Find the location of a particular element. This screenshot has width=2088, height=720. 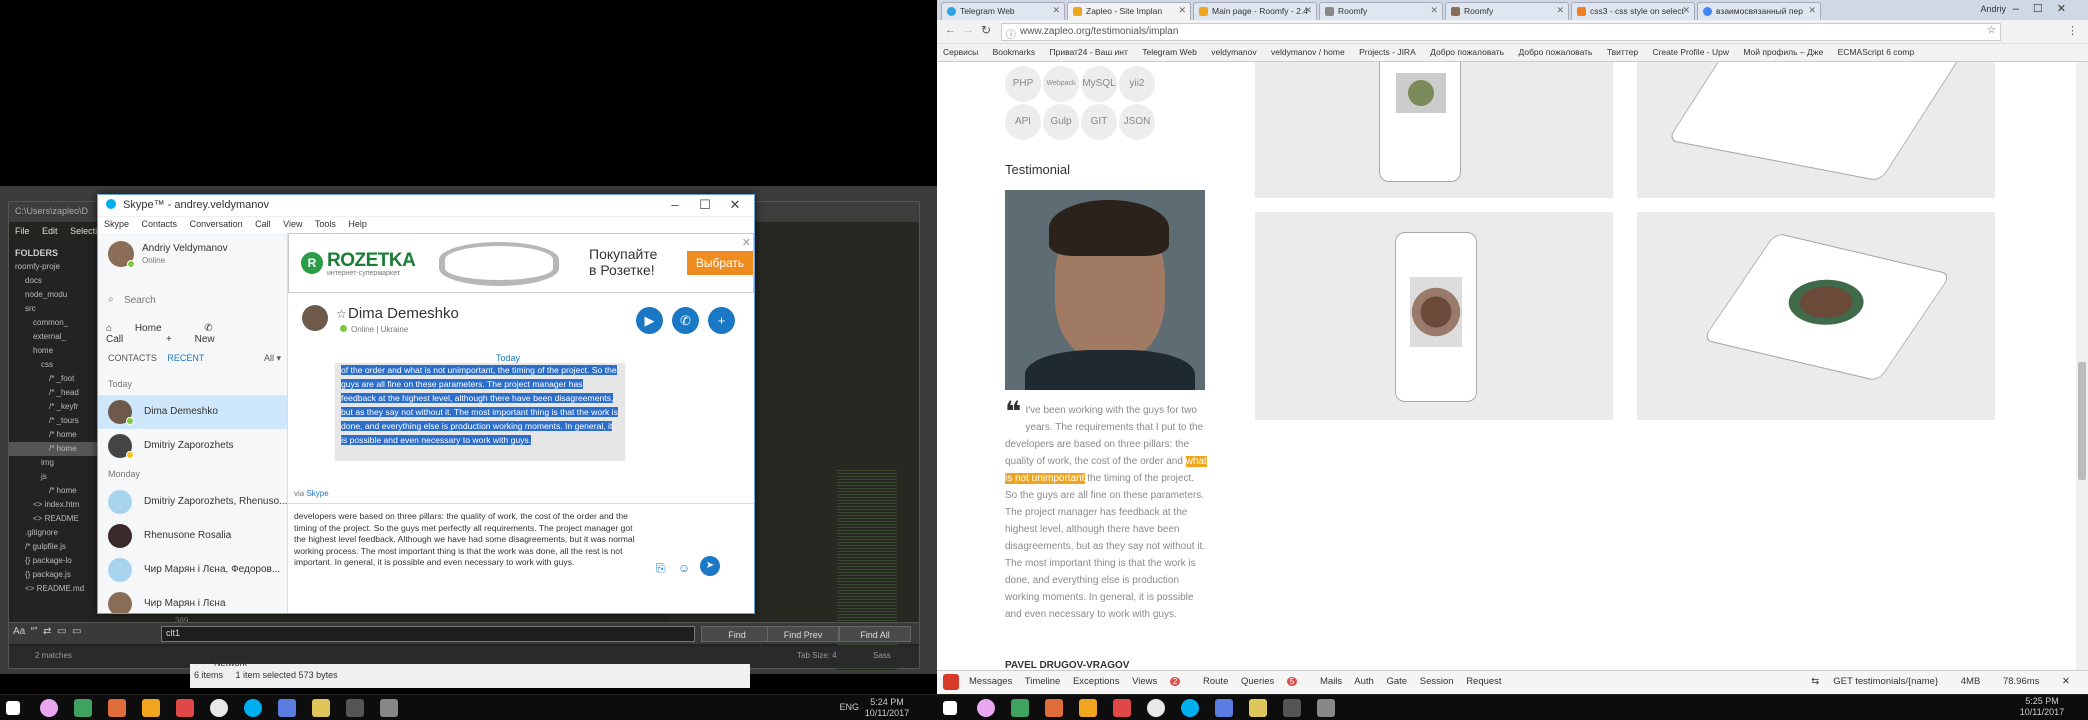

bookmark: veldymanov is located at coordinates (1233, 52).